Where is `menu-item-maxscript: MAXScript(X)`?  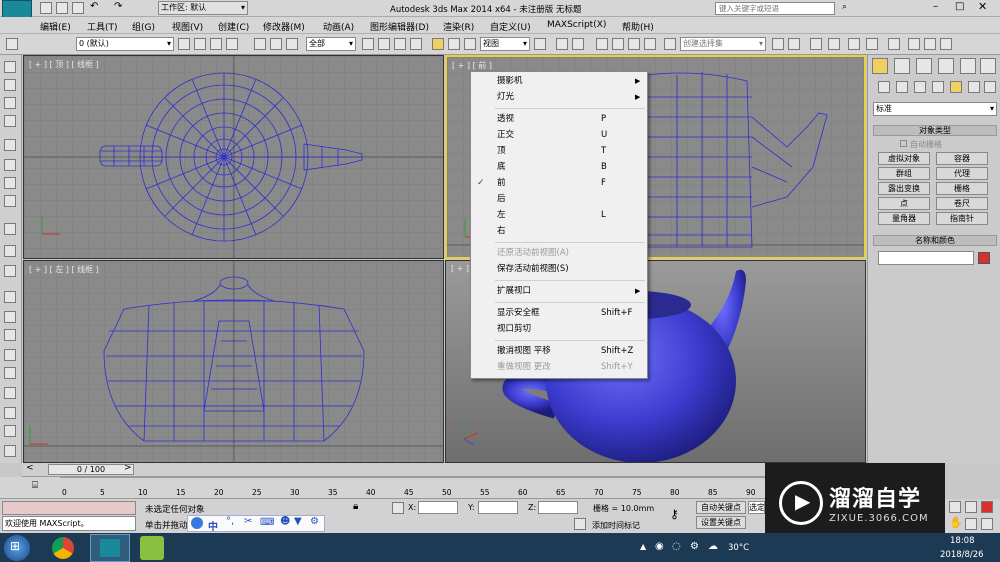
menu-item-maxscript: MAXScript(X) is located at coordinates (576, 25).